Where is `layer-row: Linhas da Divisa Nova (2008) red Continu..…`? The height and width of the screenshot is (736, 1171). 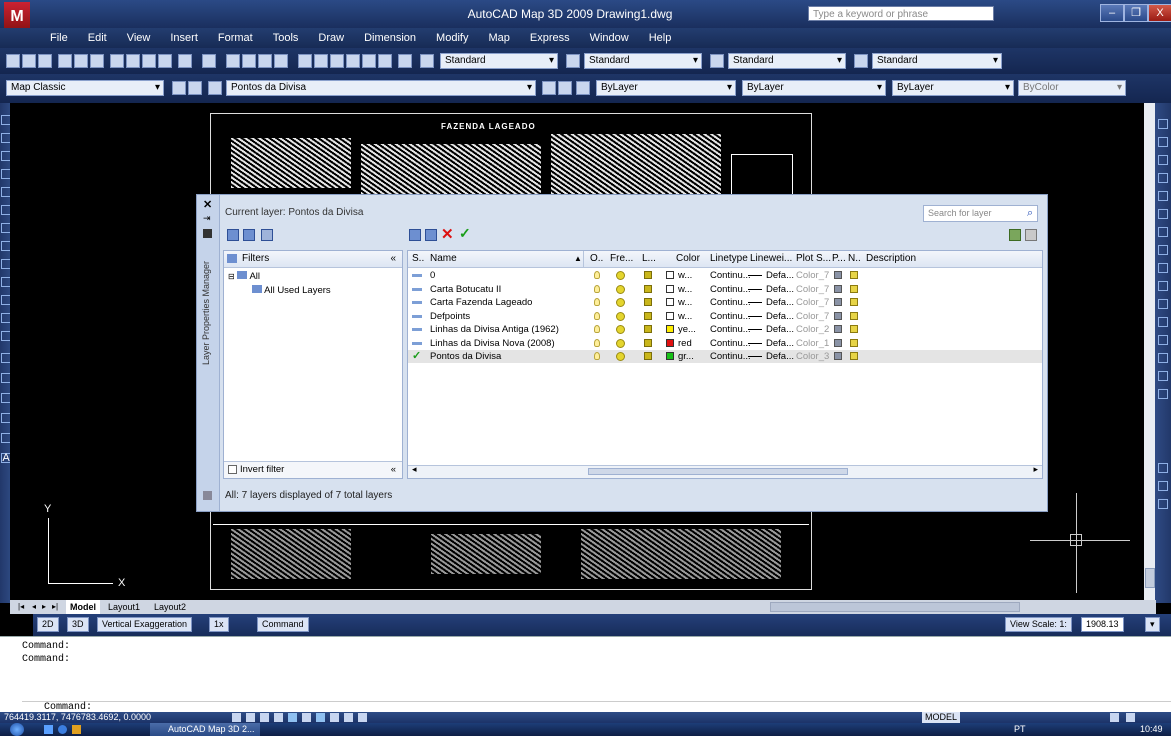
layer-row: Linhas da Divisa Nova (2008) red Continu..… is located at coordinates (725, 343).